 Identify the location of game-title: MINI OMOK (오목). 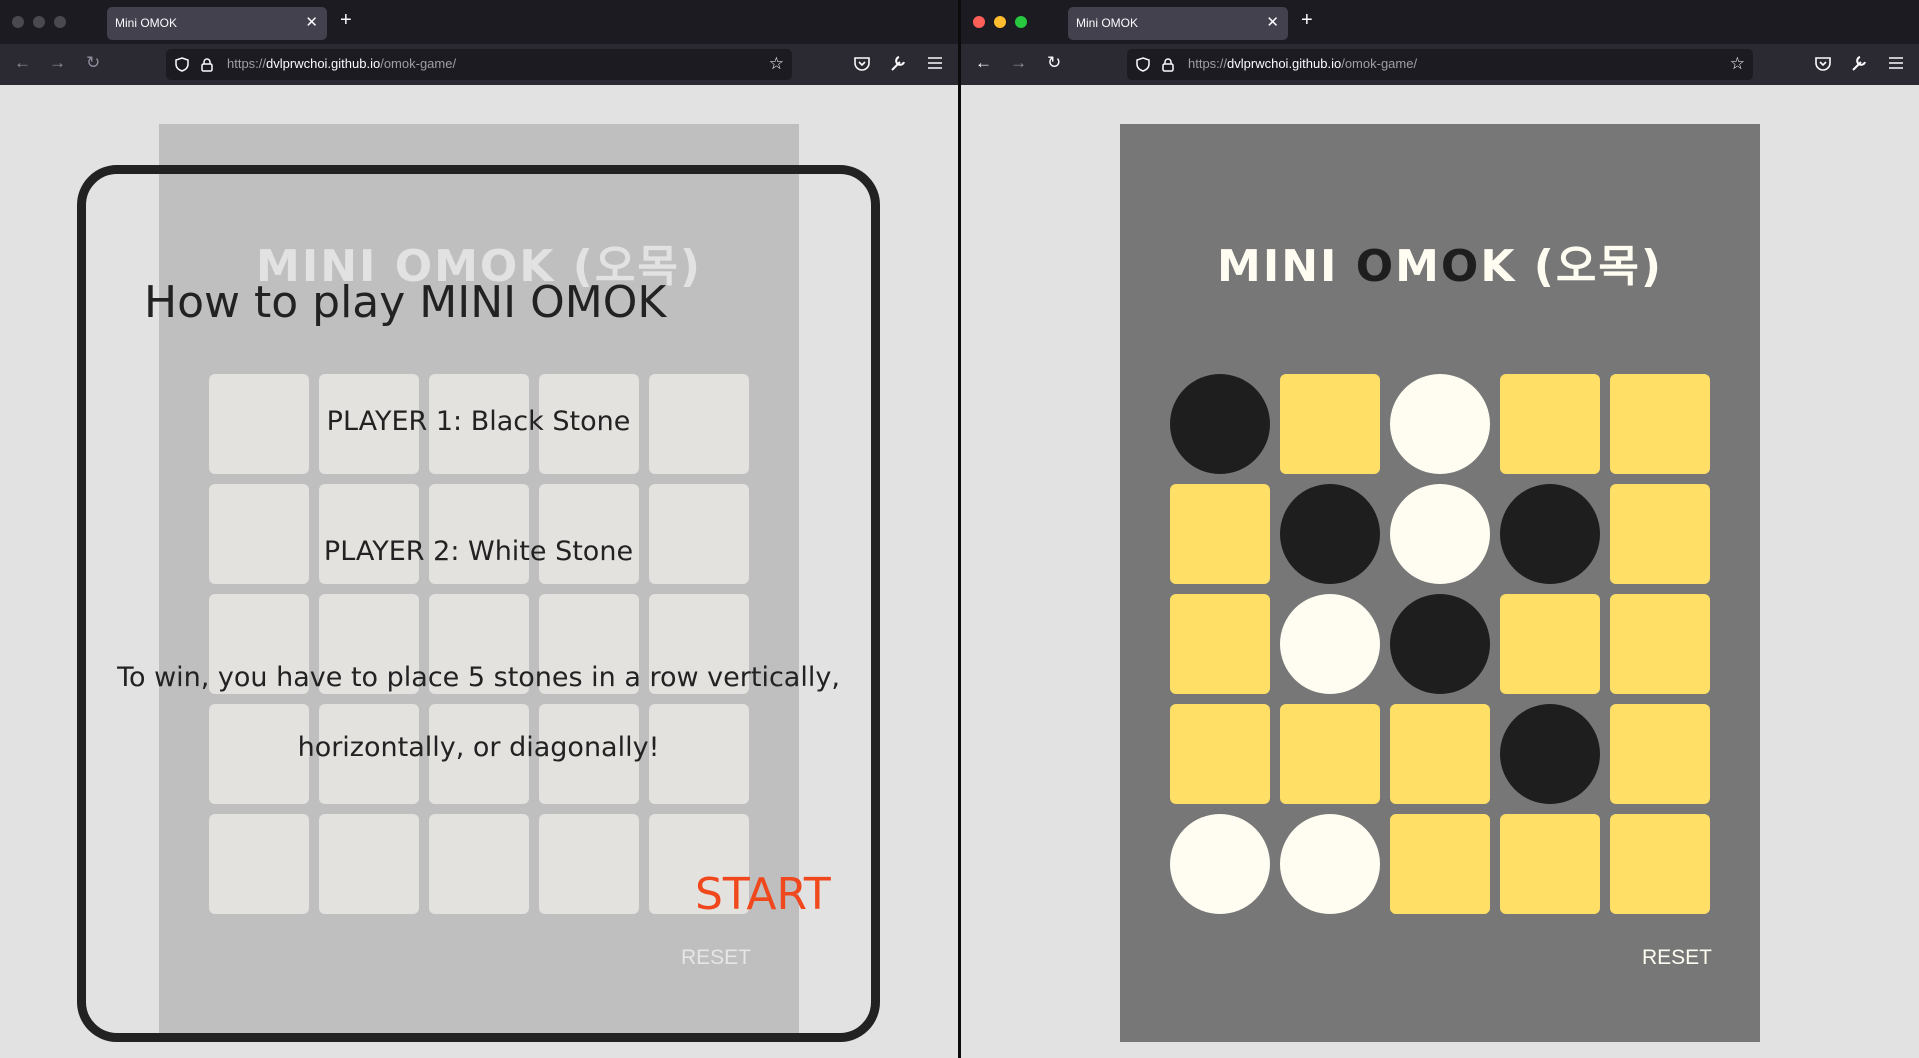
(1440, 266).